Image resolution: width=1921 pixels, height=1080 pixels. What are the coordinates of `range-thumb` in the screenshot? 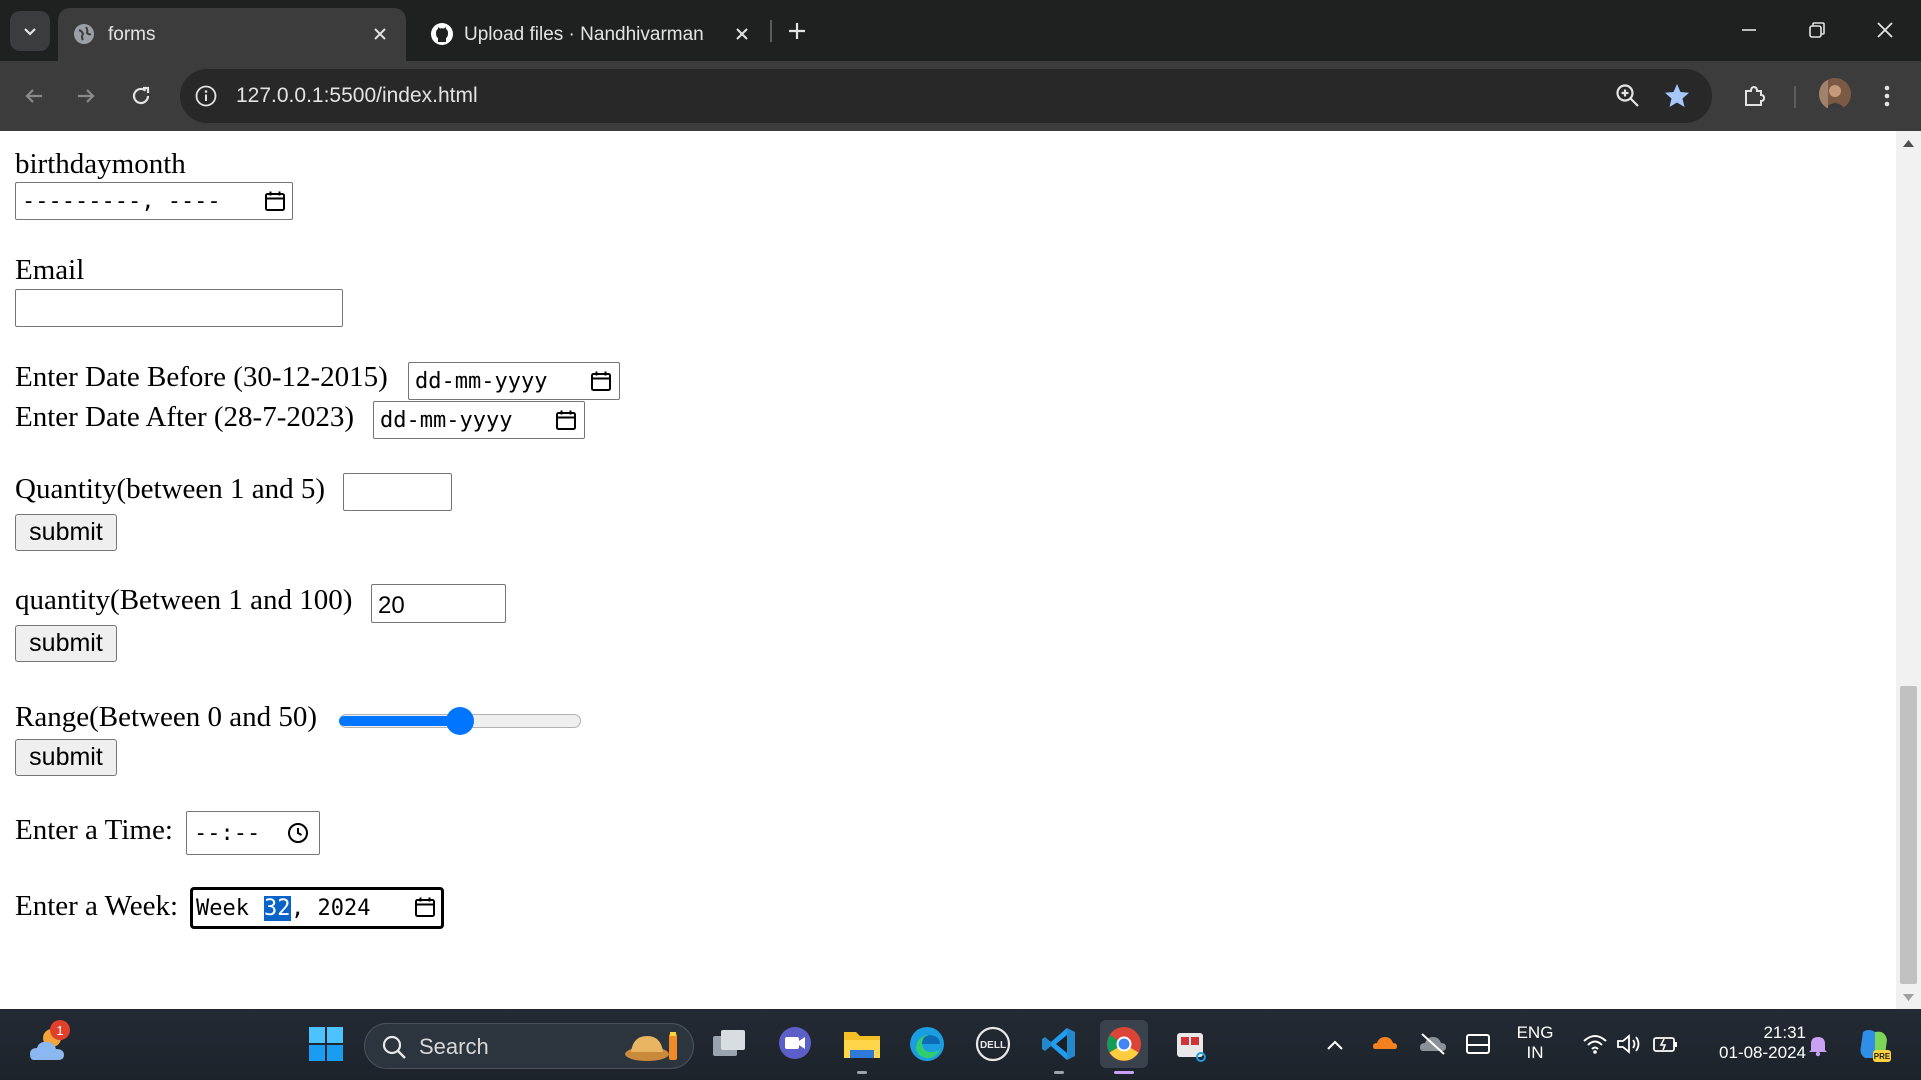 It's located at (460, 721).